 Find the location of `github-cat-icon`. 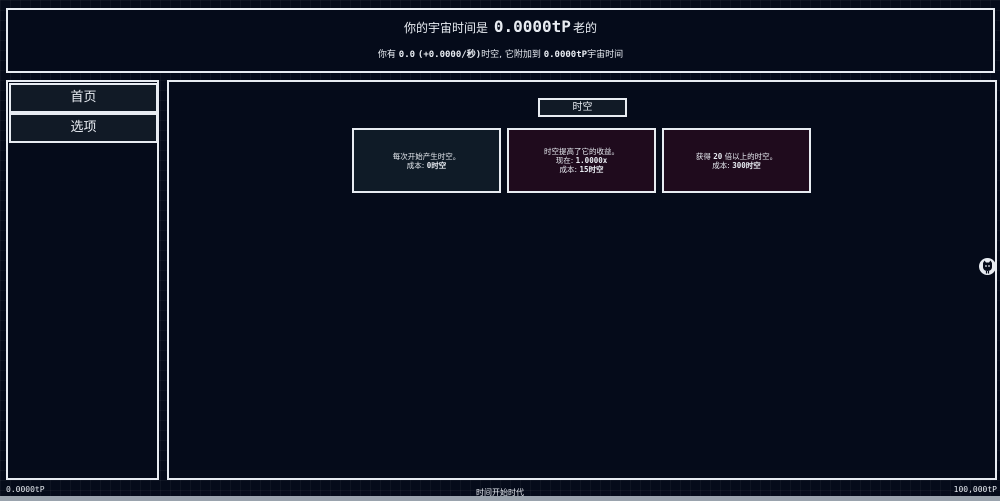

github-cat-icon is located at coordinates (987, 266).